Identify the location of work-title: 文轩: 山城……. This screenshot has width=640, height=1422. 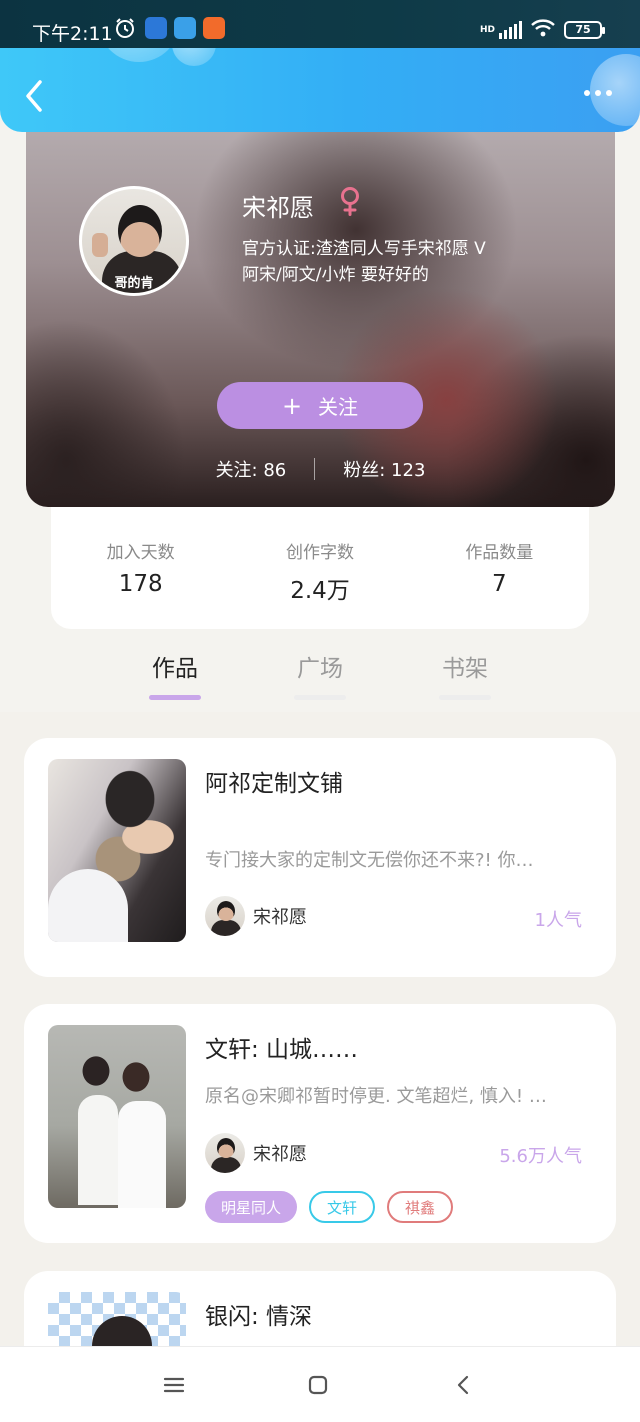
(282, 1050).